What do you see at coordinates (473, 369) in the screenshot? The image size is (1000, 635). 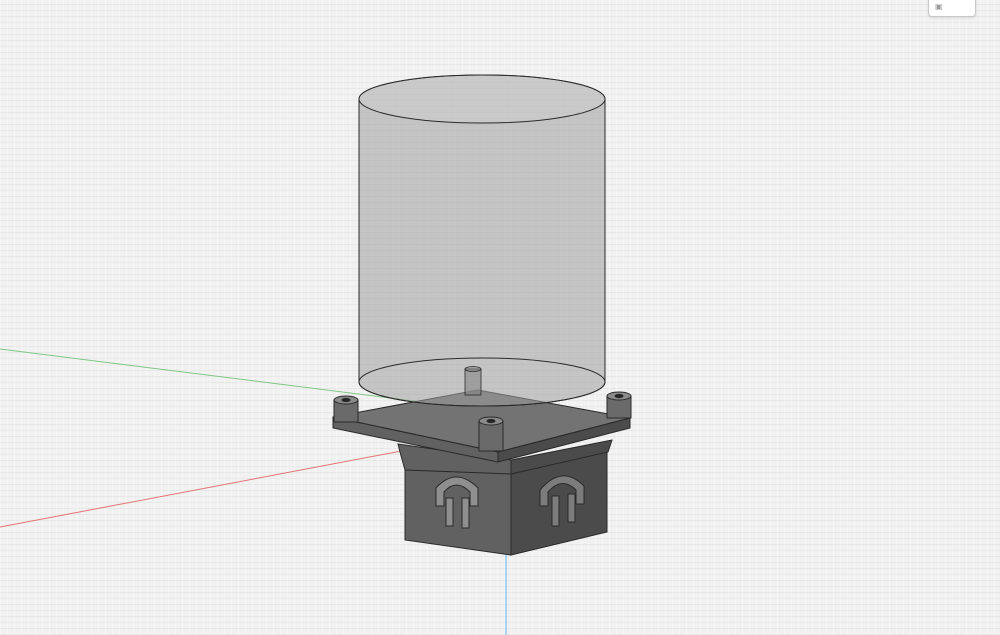 I see `center-shaft-top` at bounding box center [473, 369].